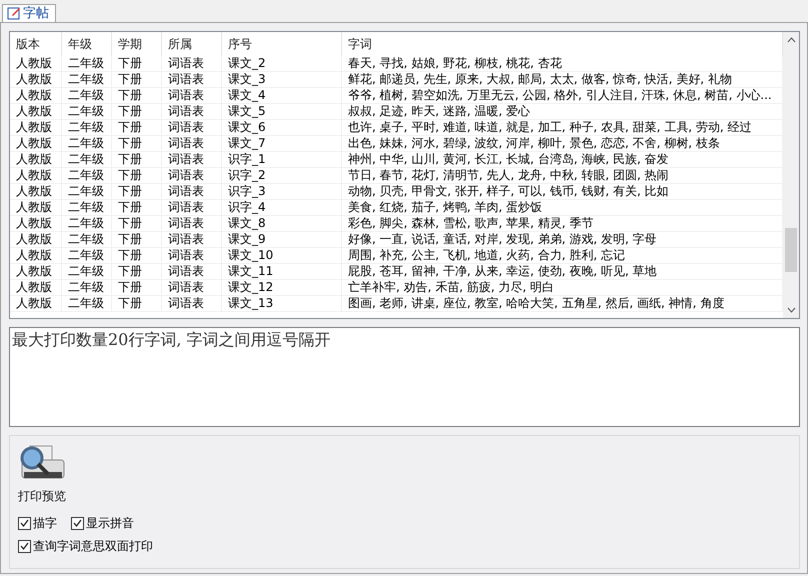 The width and height of the screenshot is (808, 576). I want to click on table-cell: 课文_12, so click(282, 287).